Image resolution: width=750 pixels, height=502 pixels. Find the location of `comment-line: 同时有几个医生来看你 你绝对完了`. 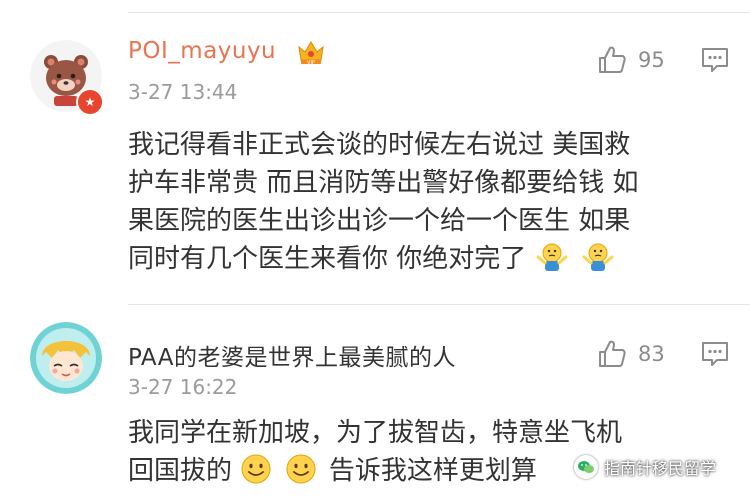

comment-line: 同时有几个医生来看你 你绝对完了 is located at coordinates (327, 259).